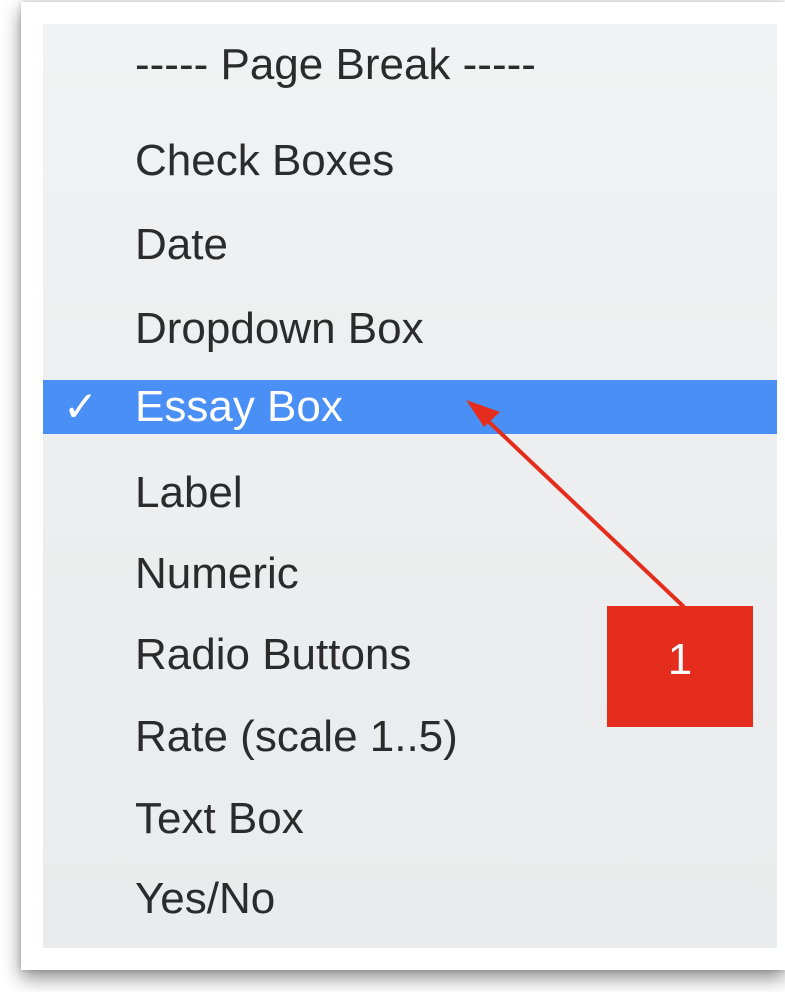 This screenshot has height=992, width=785. What do you see at coordinates (680, 666) in the screenshot?
I see `annotation-badge: 1` at bounding box center [680, 666].